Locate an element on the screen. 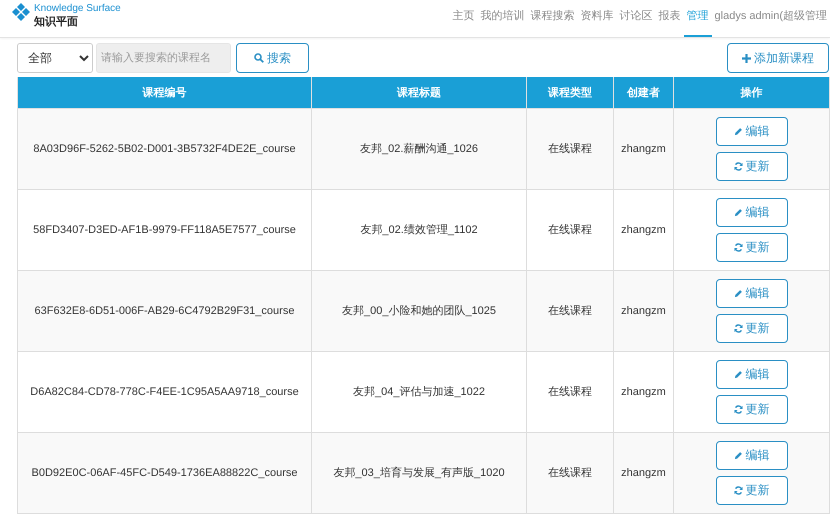 This screenshot has width=830, height=526. nav-link: 讨论区 is located at coordinates (636, 18).